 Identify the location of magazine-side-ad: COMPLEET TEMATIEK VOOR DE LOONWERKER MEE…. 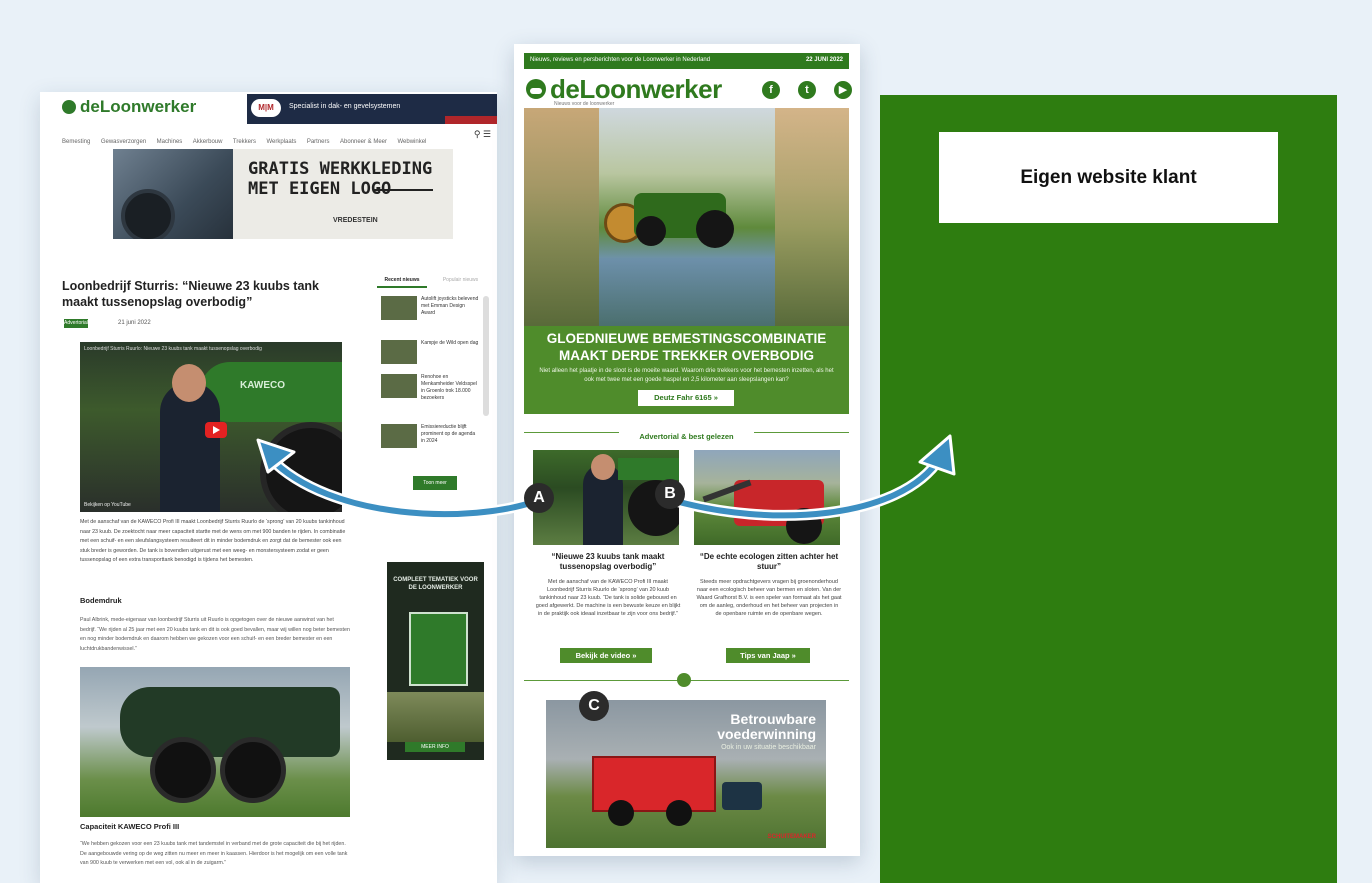
(435, 661).